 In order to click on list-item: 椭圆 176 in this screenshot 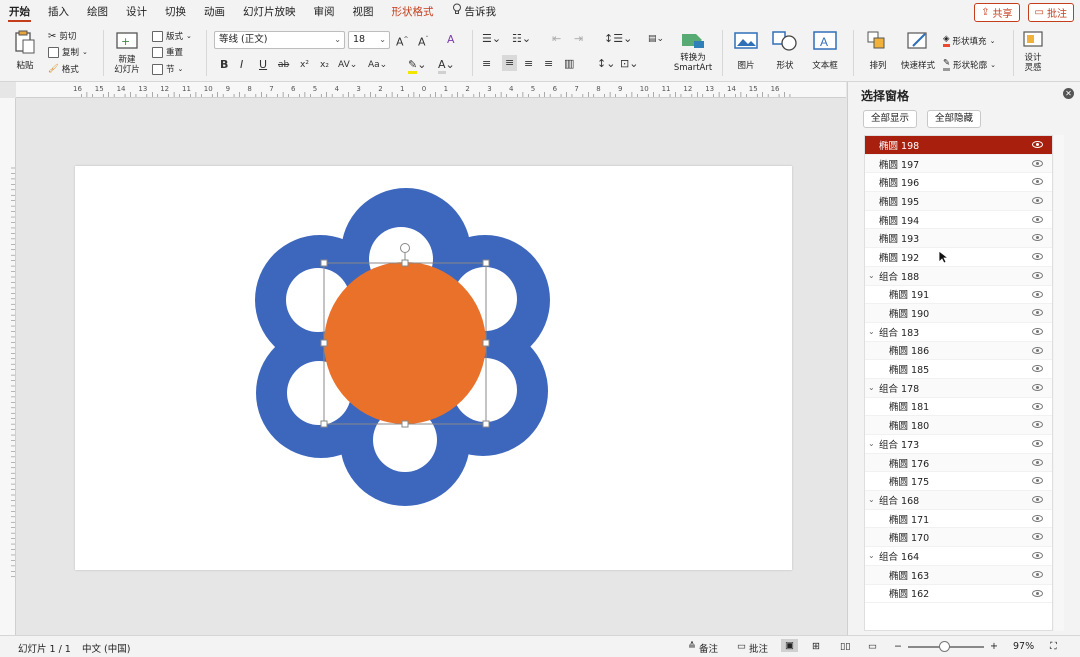, I will do `click(958, 463)`.